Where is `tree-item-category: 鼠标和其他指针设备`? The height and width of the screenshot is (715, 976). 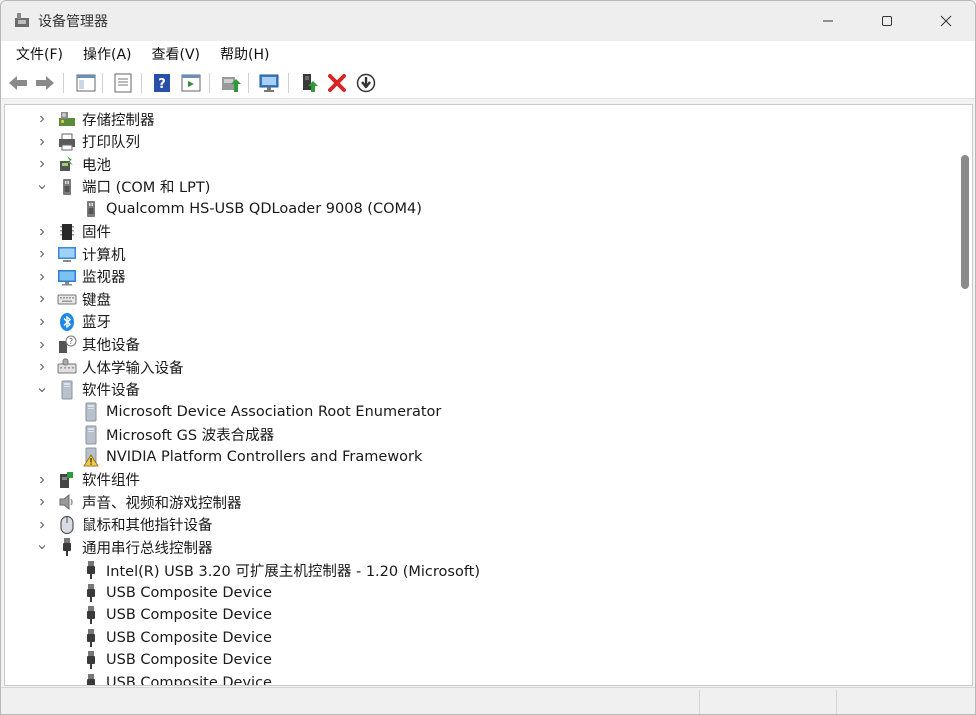 tree-item-category: 鼠标和其他指针设备 is located at coordinates (126, 525).